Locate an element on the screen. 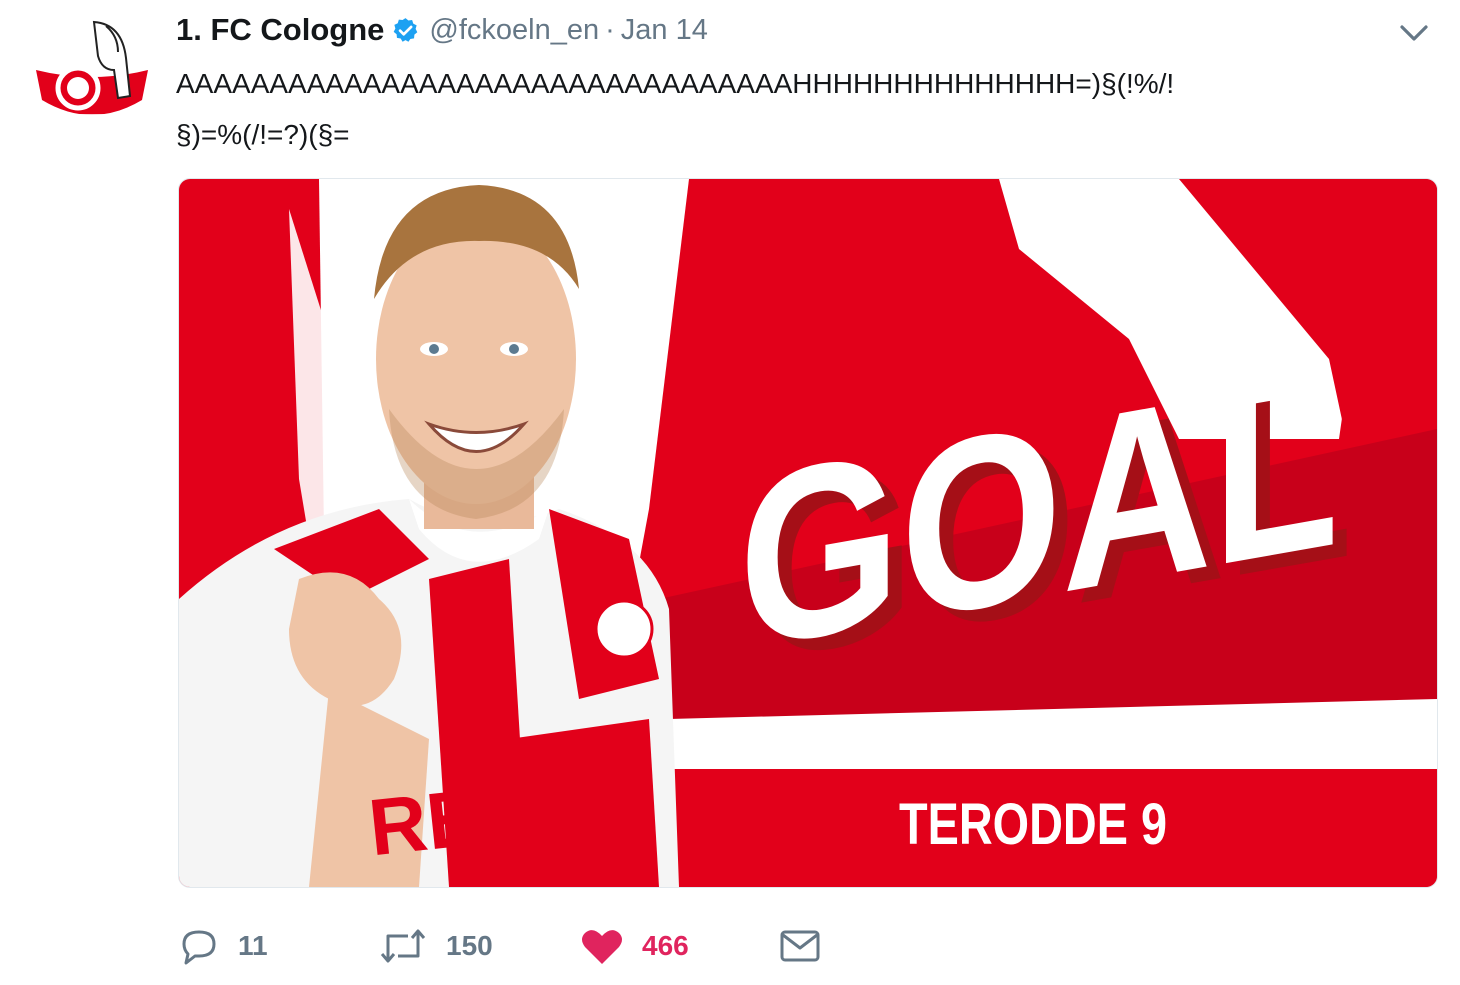 The width and height of the screenshot is (1460, 985). verified-badge-icon is located at coordinates (406, 29).